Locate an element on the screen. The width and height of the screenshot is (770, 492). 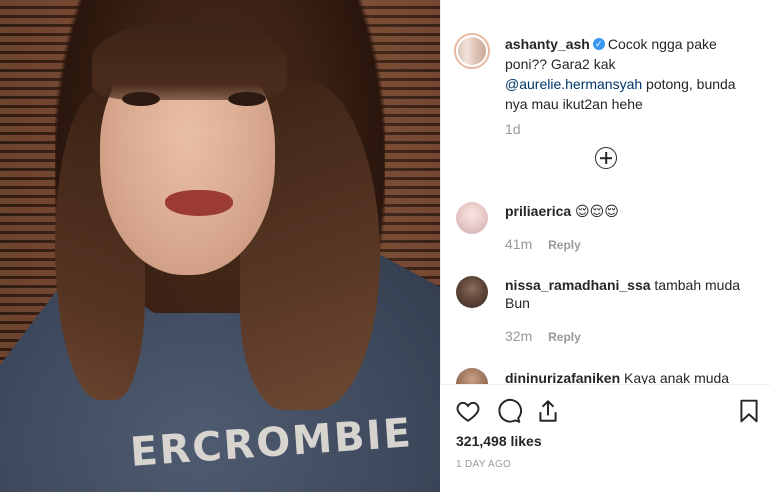
comment: nissa_ramadhani_ssa tambah muda Bun is located at coordinates (630, 294).